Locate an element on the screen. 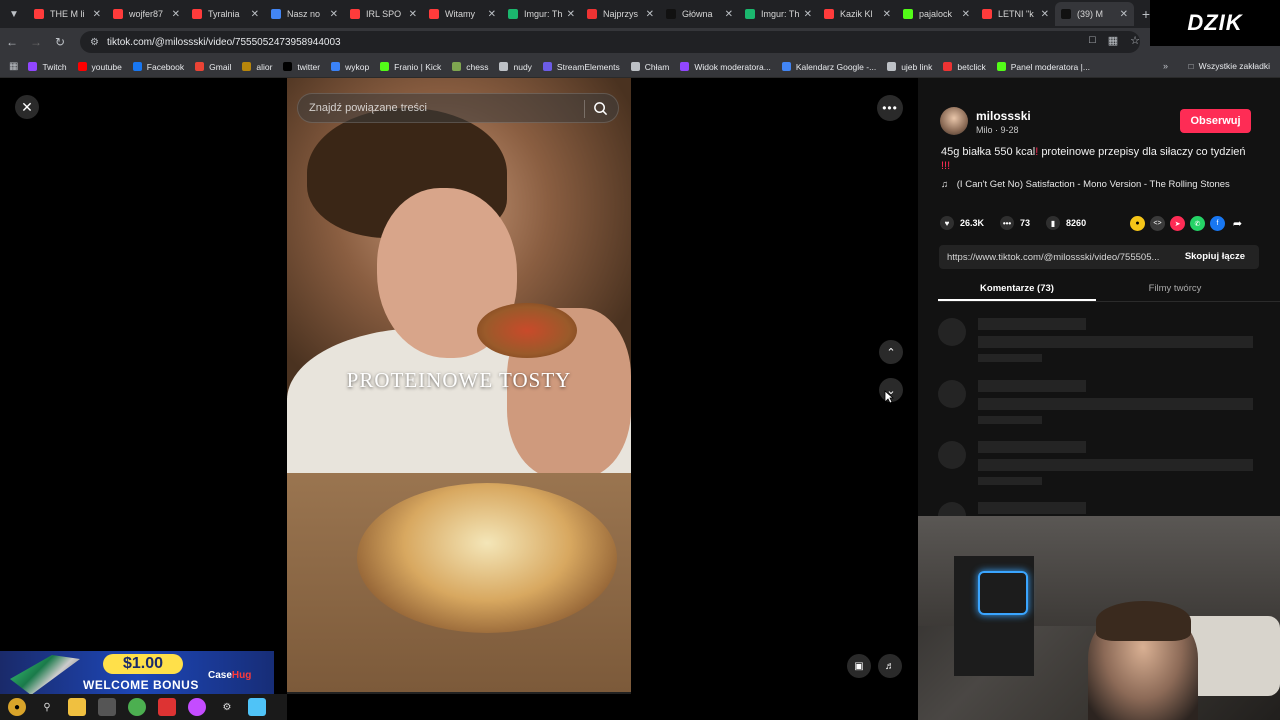 The width and height of the screenshot is (1280, 720). bookmark-item: ujeb link is located at coordinates (909, 67).